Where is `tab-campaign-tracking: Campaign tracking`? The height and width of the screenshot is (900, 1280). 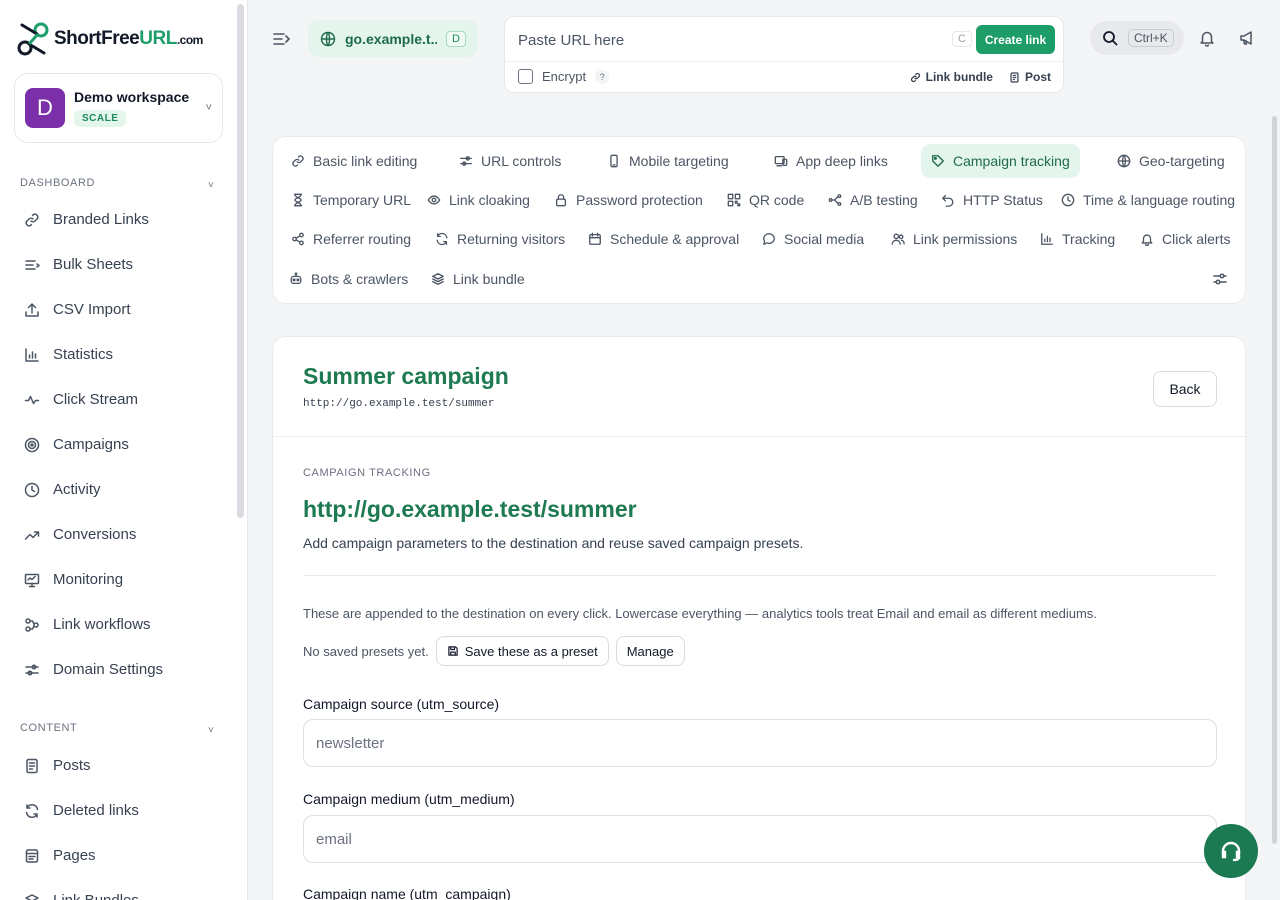
tab-campaign-tracking: Campaign tracking is located at coordinates (1000, 161).